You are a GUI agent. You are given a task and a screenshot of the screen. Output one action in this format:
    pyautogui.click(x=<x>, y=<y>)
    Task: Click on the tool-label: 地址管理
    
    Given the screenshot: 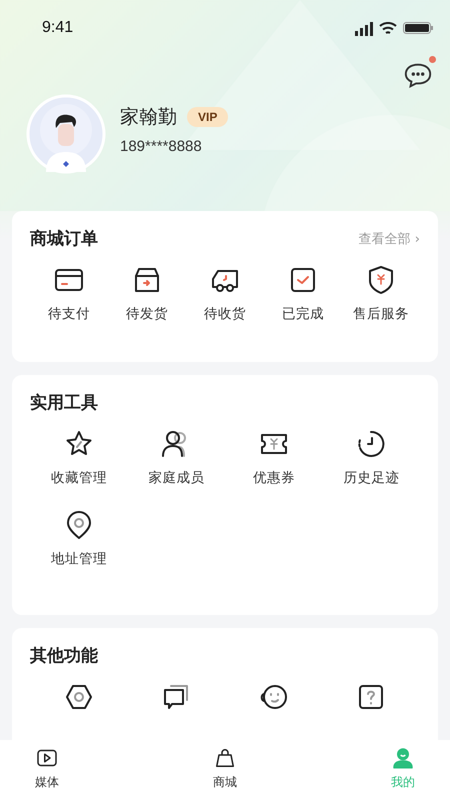 What is the action you would take?
    pyautogui.click(x=78, y=559)
    